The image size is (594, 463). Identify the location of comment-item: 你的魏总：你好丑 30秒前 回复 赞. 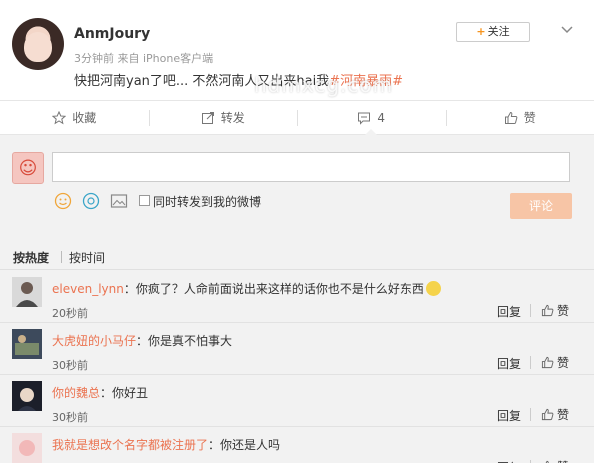
(297, 401).